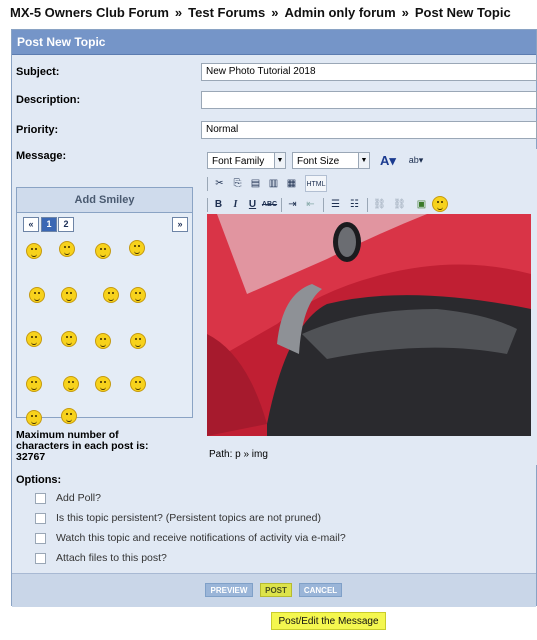 This screenshot has width=537, height=640. What do you see at coordinates (292, 204) in the screenshot?
I see `indent-icon: ⇥` at bounding box center [292, 204].